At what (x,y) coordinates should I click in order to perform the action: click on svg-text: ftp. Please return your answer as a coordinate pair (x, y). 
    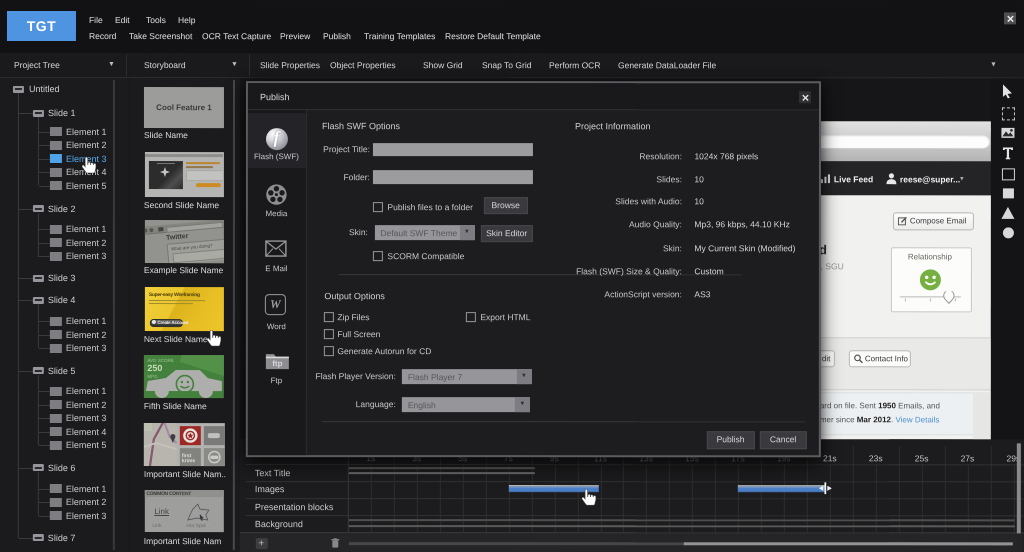
    Looking at the image, I should click on (277, 363).